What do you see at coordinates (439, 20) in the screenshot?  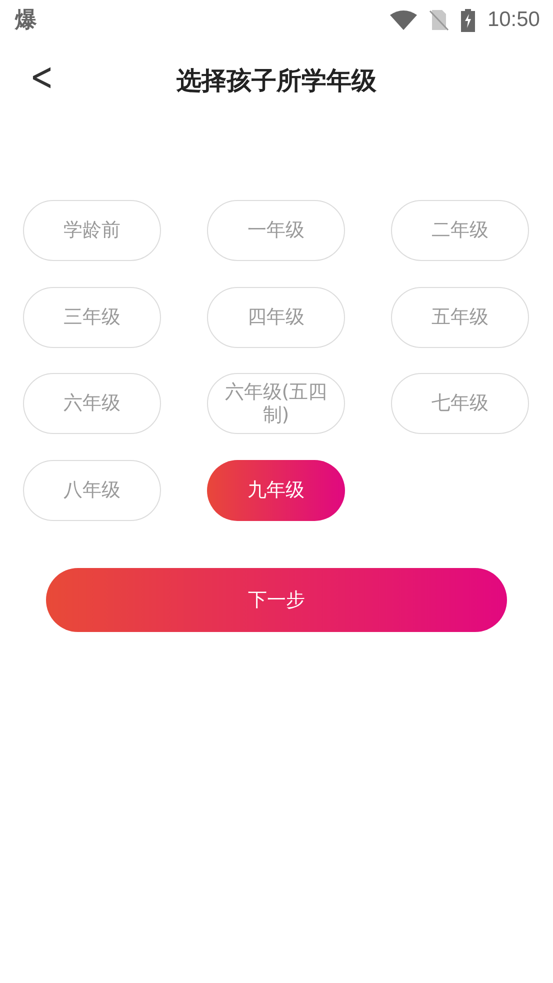 I see `no-sim-icon` at bounding box center [439, 20].